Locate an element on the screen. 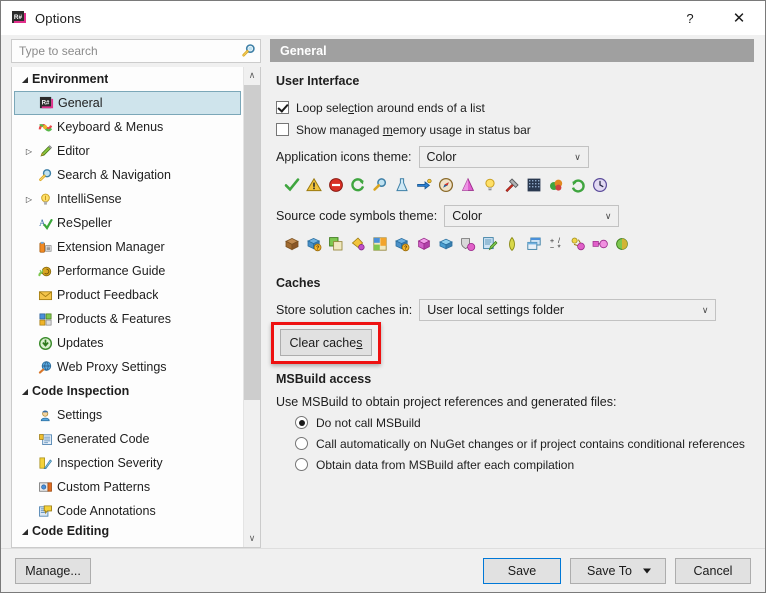  help-button: ? is located at coordinates (690, 18).